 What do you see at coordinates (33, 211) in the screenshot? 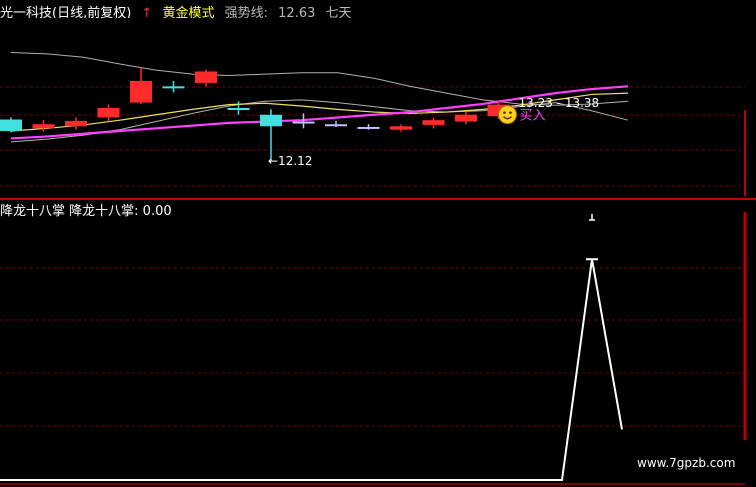
I see `sub-indicator-name: 降龙十八掌` at bounding box center [33, 211].